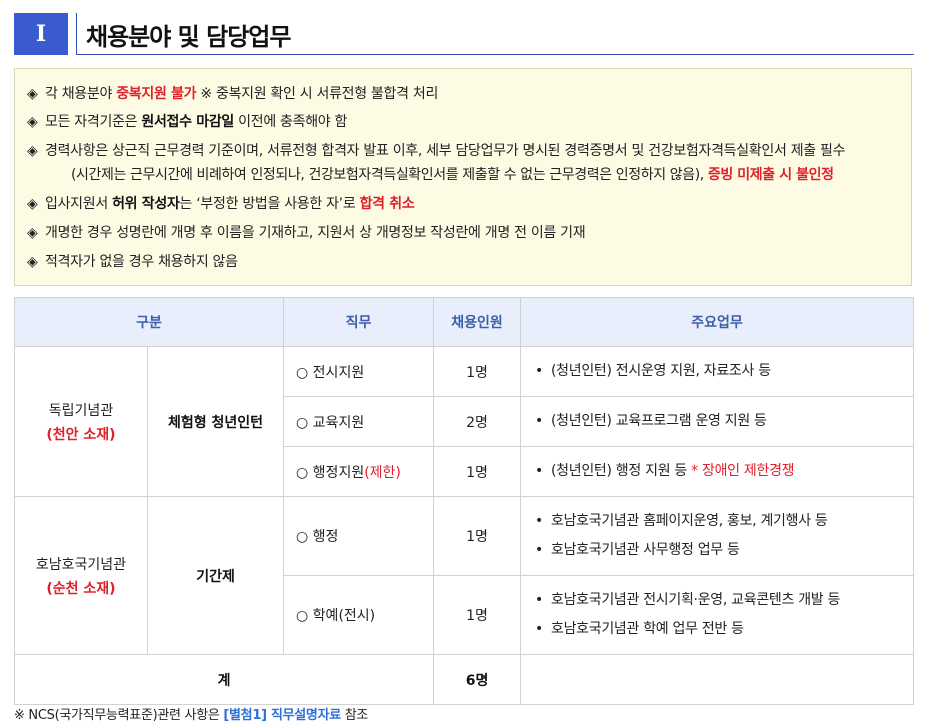  I want to click on org-cell: 독립기념관 (천안 소재), so click(81, 421).